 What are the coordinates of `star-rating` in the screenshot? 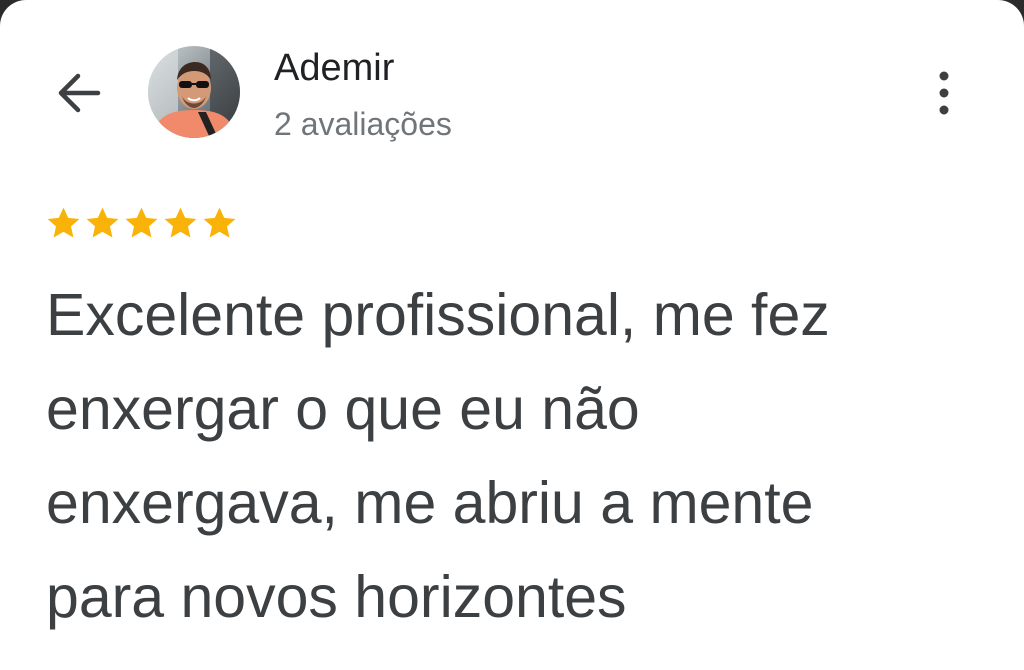 It's located at (141, 223).